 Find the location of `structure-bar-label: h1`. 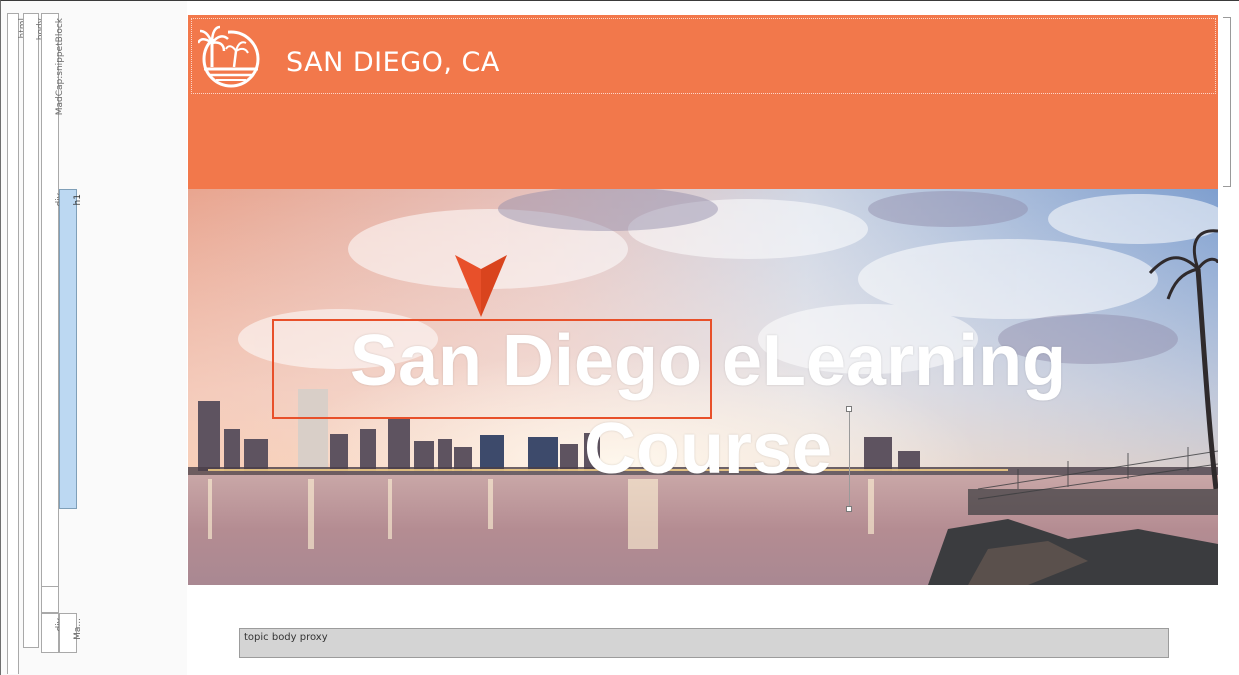

structure-bar-label: h1 is located at coordinates (78, 200).